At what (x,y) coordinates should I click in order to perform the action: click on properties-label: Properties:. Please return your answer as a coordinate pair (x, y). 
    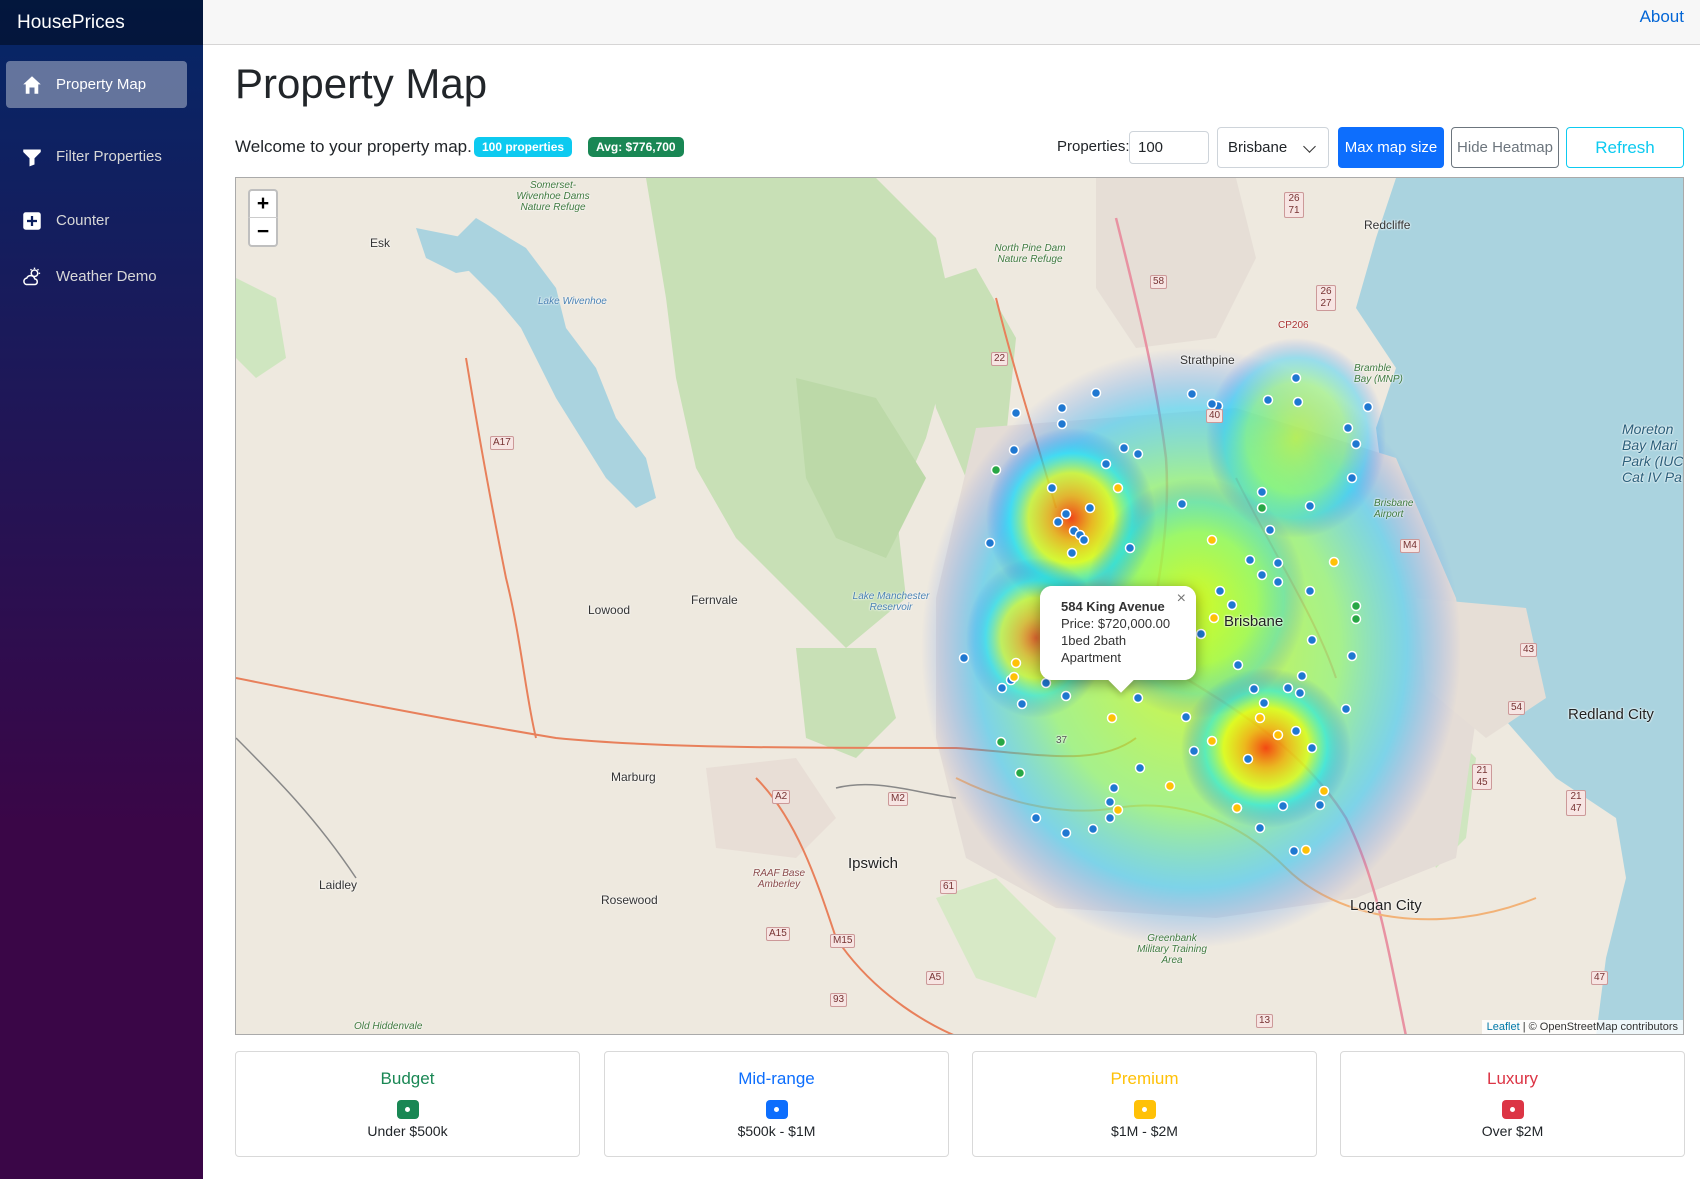
    Looking at the image, I should click on (1093, 146).